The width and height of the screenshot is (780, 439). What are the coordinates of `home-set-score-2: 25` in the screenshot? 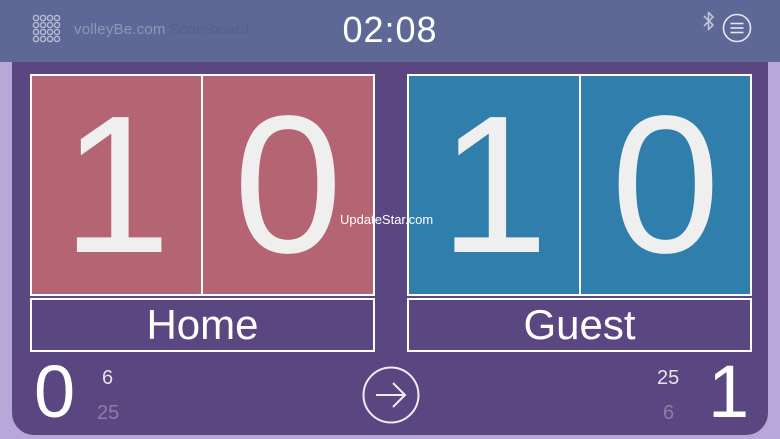 It's located at (108, 413).